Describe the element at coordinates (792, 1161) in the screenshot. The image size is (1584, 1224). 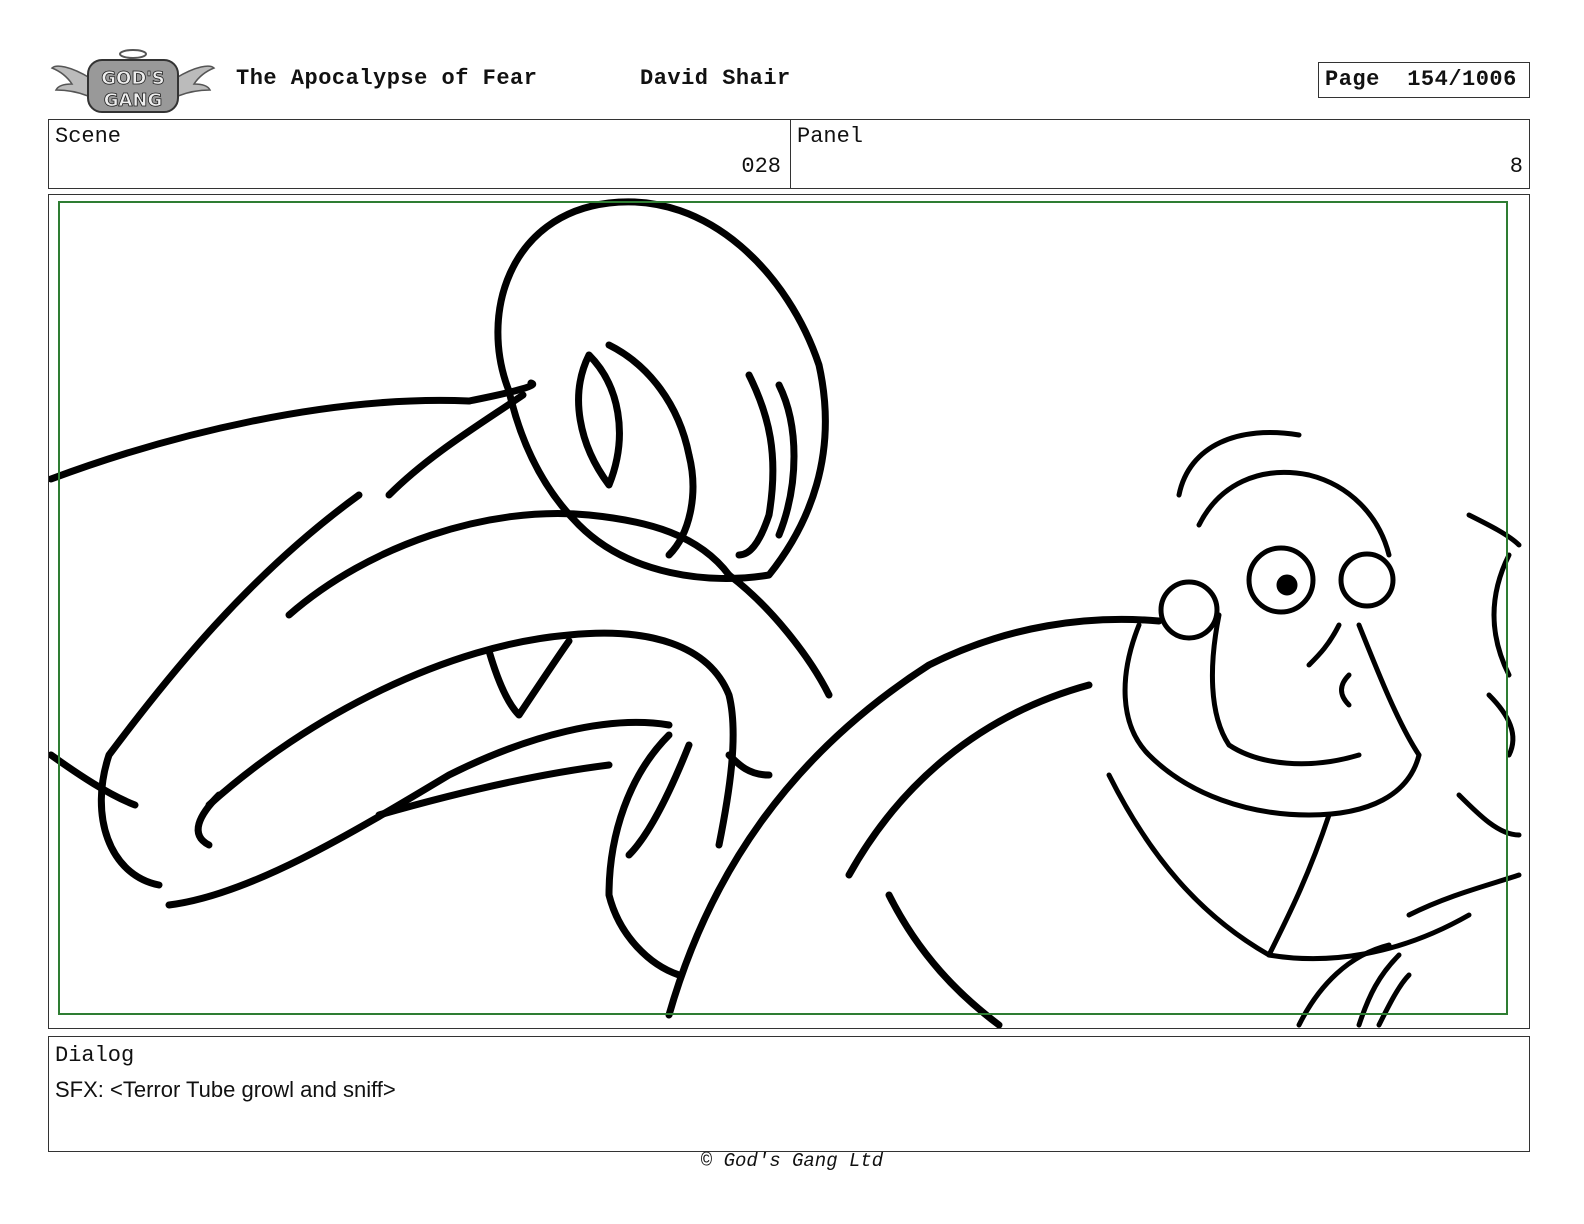
I see `copyright-footer: © God's Gang Ltd` at that location.